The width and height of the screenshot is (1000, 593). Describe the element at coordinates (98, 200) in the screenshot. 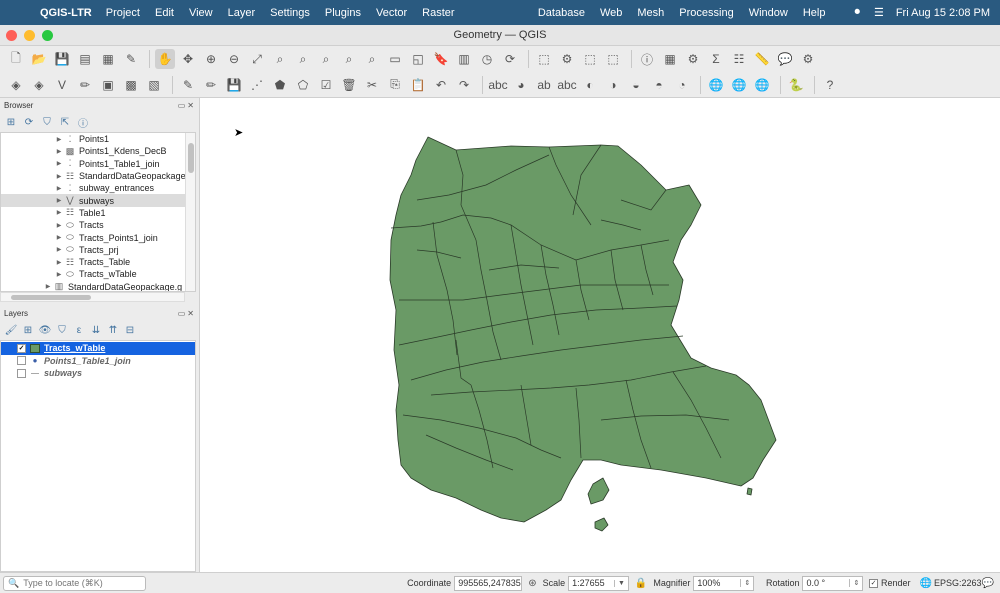

I see `browser-item: ▶ ⋁ subways` at that location.